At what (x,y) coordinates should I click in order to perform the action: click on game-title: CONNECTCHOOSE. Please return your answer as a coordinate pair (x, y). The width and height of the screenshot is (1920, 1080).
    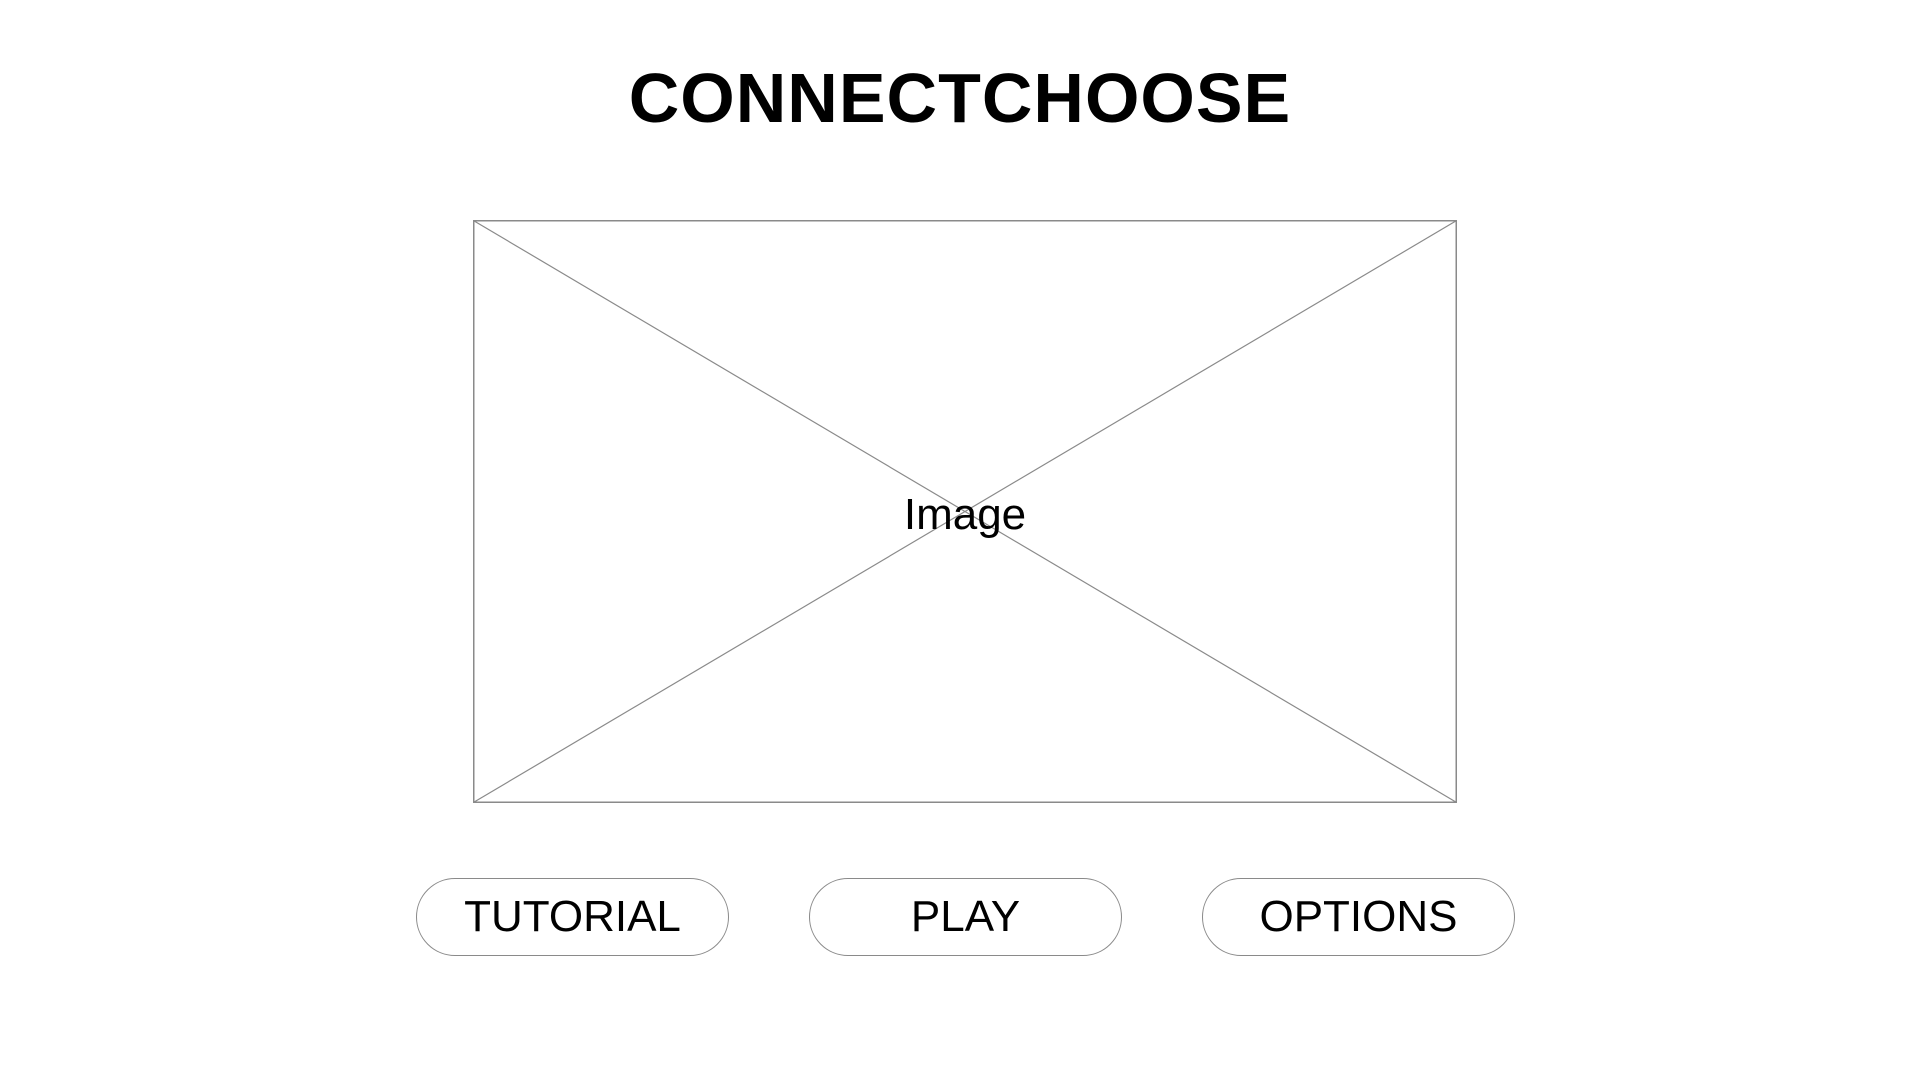
    Looking at the image, I should click on (960, 98).